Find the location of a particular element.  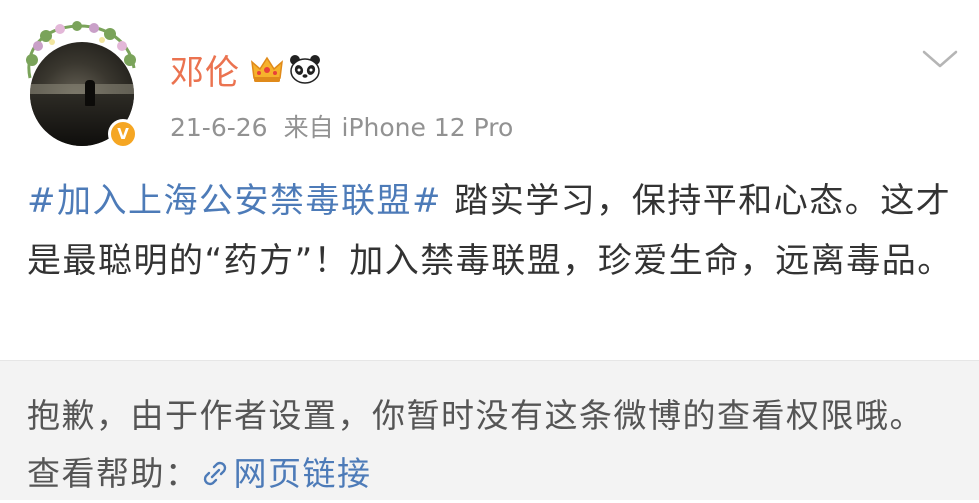

web-link: 网页链接 is located at coordinates (286, 473).